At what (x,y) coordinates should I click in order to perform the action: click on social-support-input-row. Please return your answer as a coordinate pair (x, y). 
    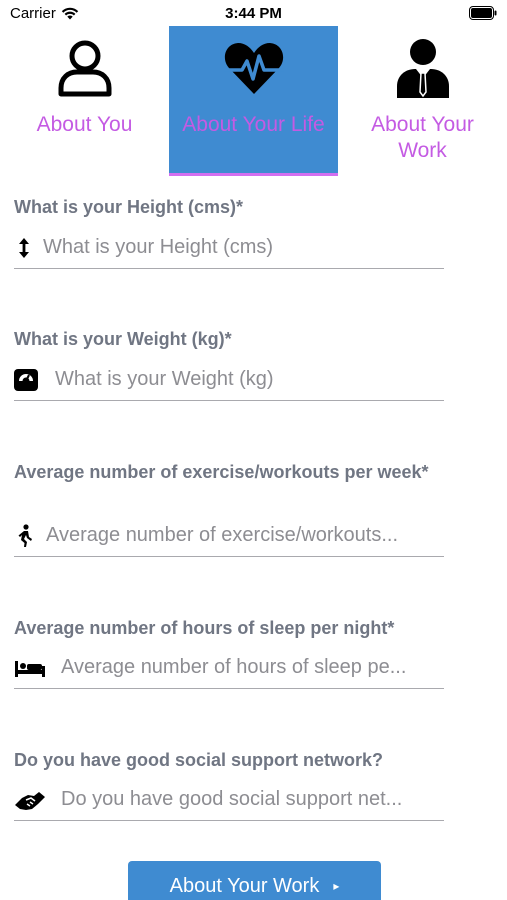
    Looking at the image, I should click on (229, 800).